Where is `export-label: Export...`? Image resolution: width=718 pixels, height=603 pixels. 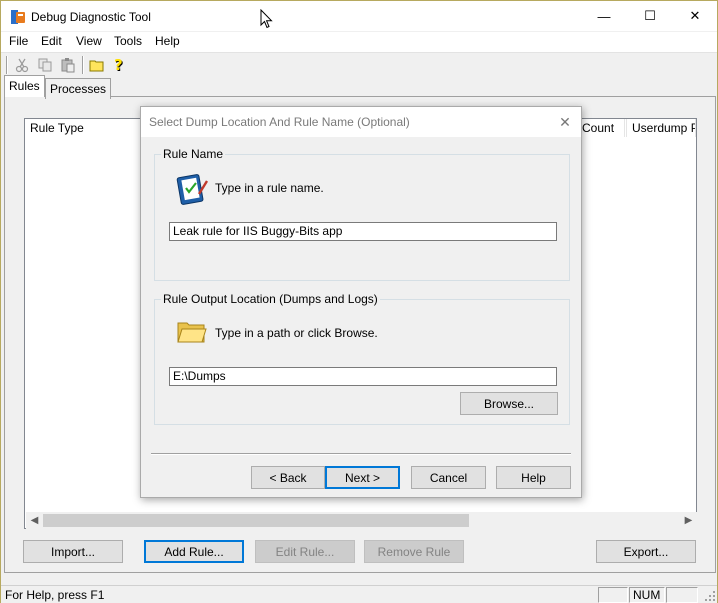 export-label: Export... is located at coordinates (646, 551).